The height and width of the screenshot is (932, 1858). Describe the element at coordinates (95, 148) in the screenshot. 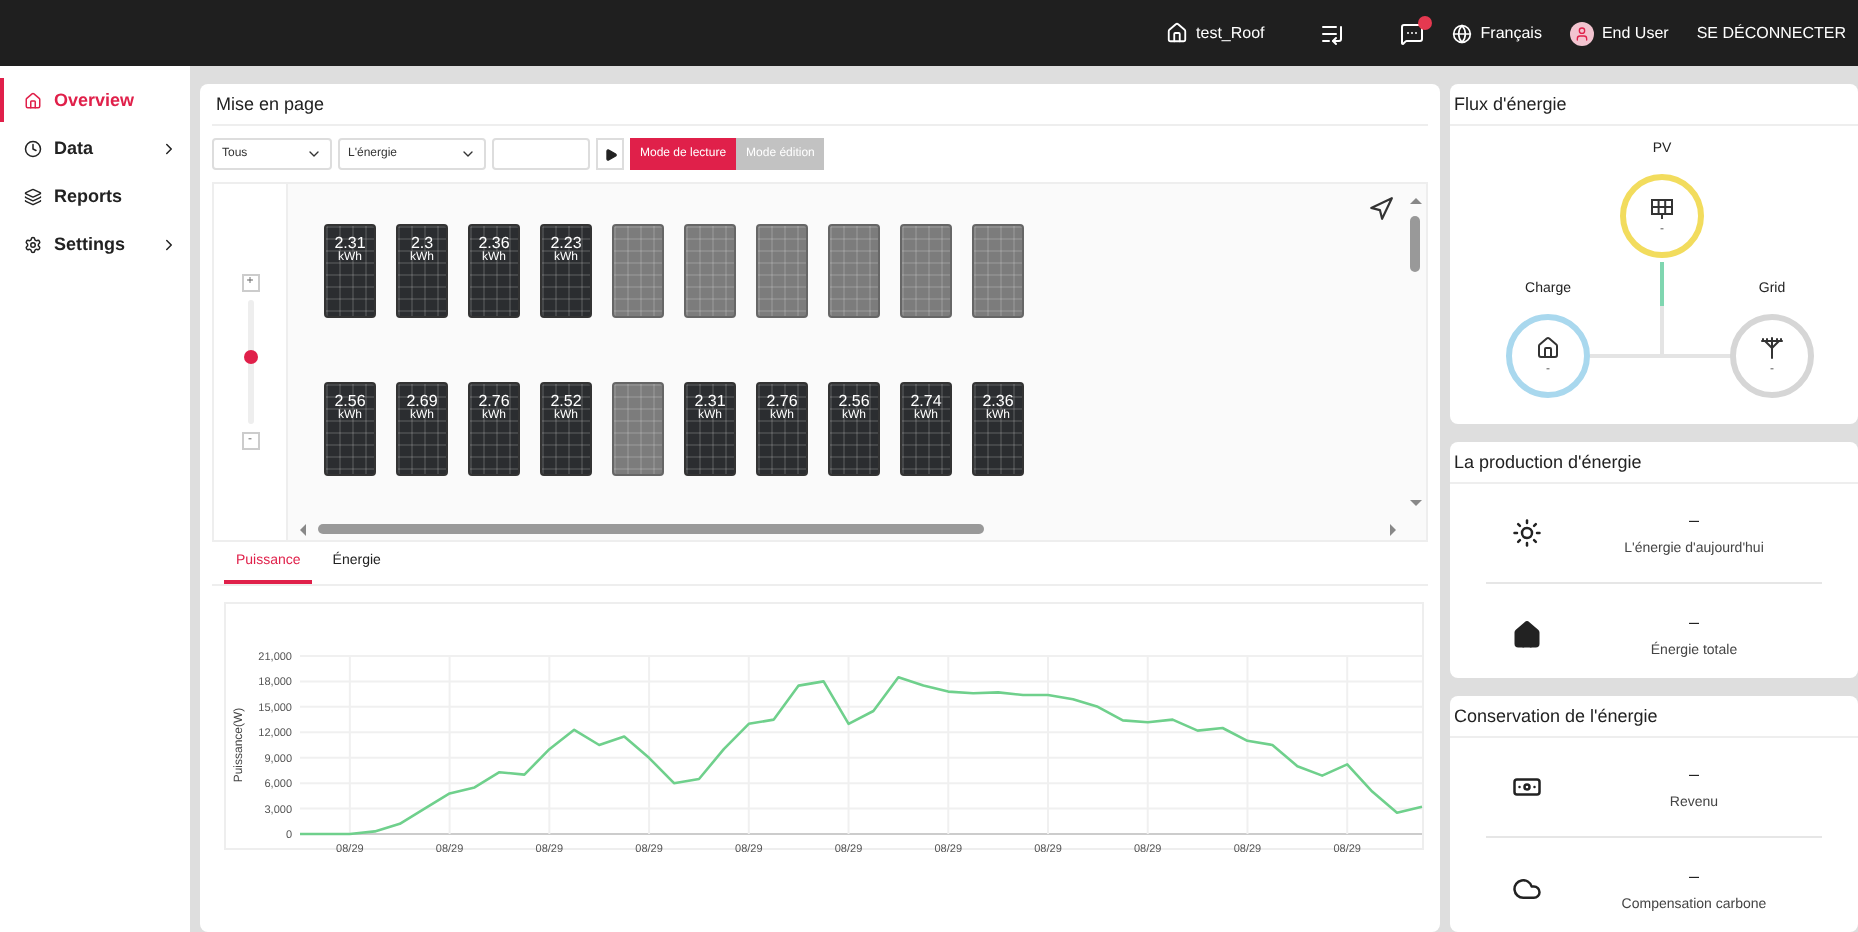

I see `sidebar-item: Data` at that location.